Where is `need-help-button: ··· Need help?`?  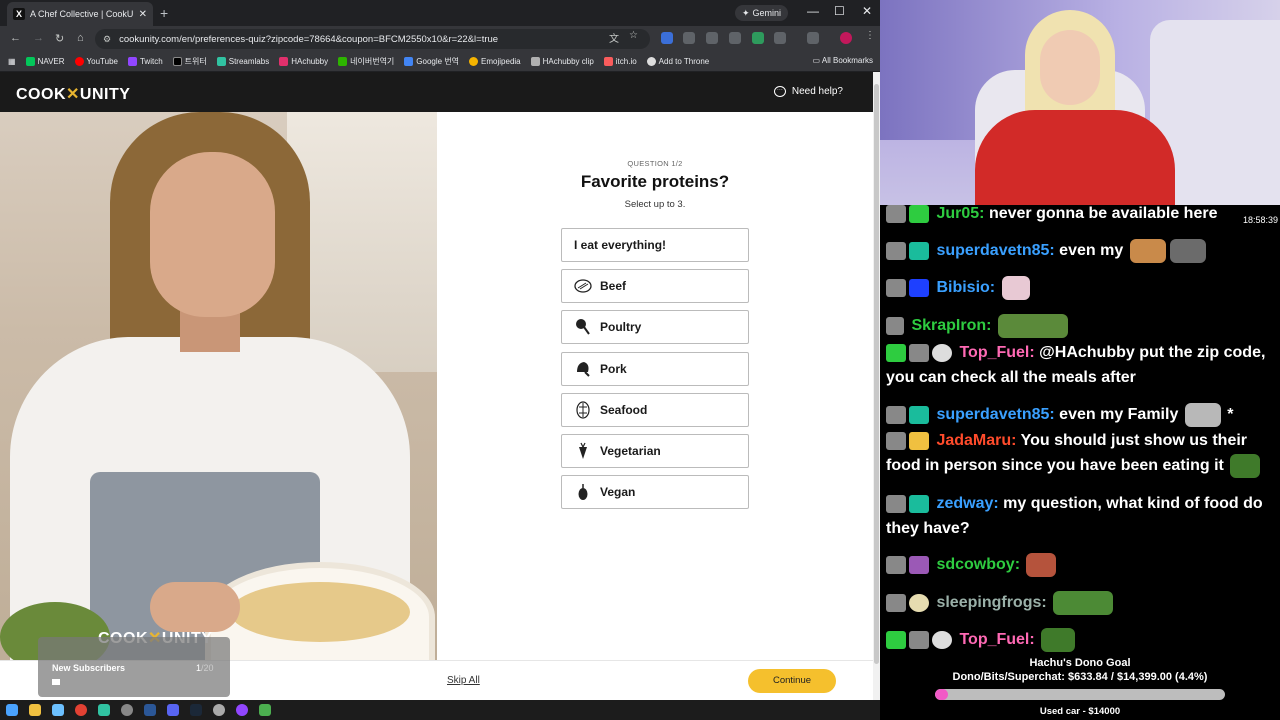 need-help-button: ··· Need help? is located at coordinates (808, 91).